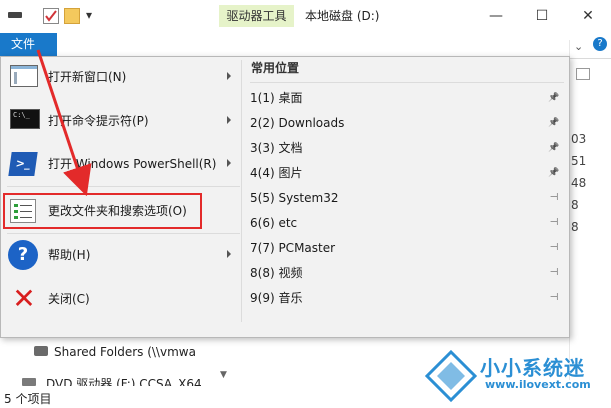 The image size is (611, 408). Describe the element at coordinates (538, 384) in the screenshot. I see `watermark-url: www.ilovext.com` at that location.